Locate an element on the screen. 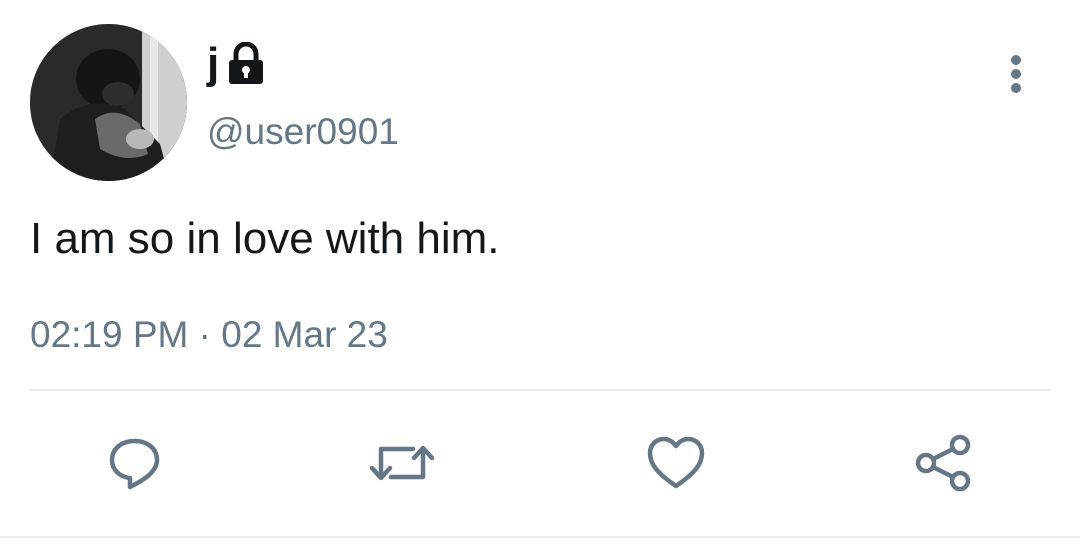 The image size is (1080, 555). like-button is located at coordinates (676, 463).